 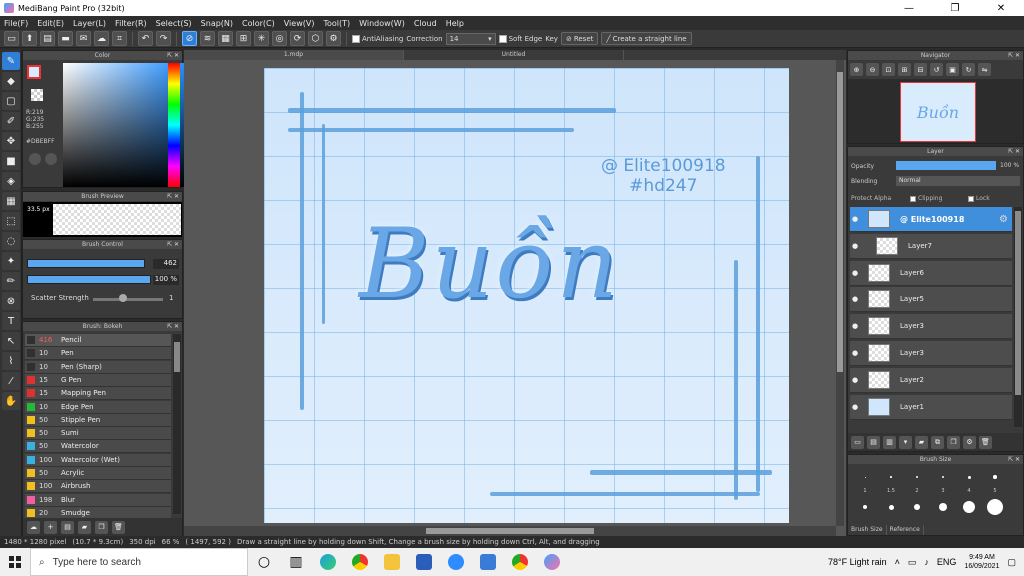 I want to click on soft-edge-checkbox: Soft Edge, so click(x=520, y=38).